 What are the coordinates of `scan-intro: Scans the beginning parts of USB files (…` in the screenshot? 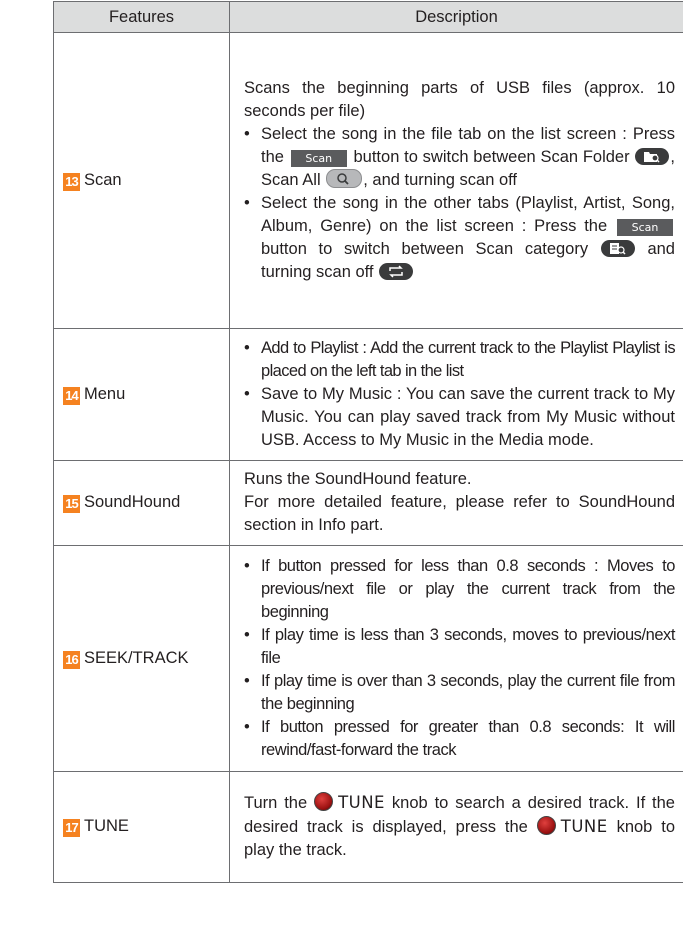 It's located at (459, 99).